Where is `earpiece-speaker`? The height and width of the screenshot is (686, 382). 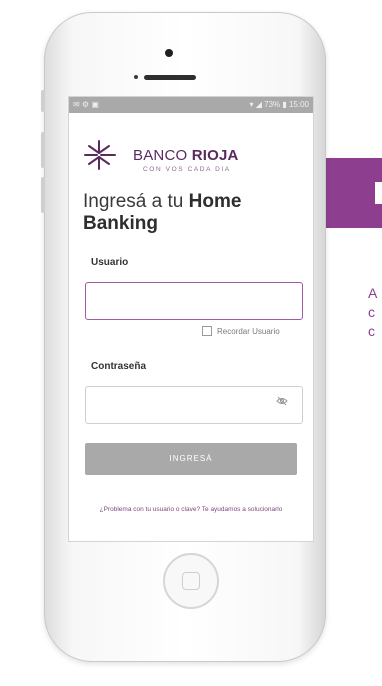
earpiece-speaker is located at coordinates (170, 77).